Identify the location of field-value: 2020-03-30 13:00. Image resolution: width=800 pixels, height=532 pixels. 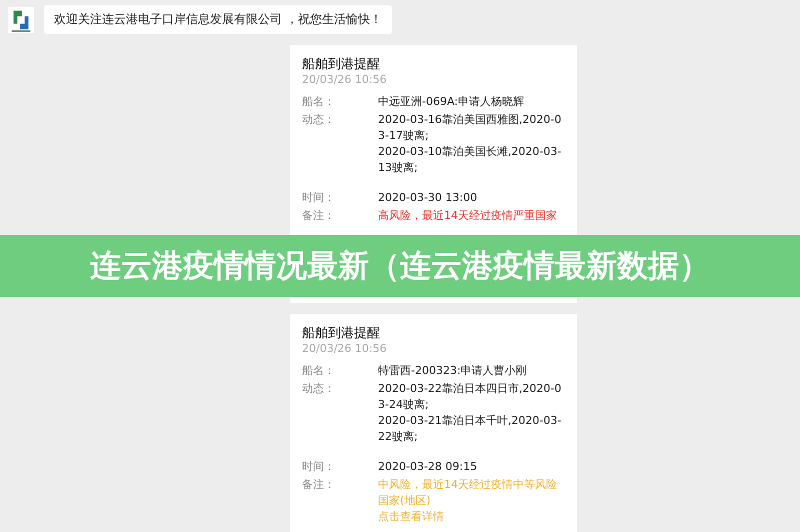
(428, 198).